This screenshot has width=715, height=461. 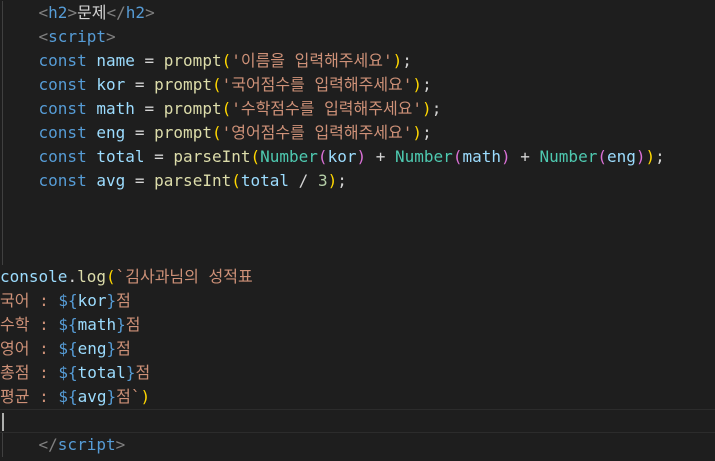 I want to click on text-caret, so click(x=3, y=422).